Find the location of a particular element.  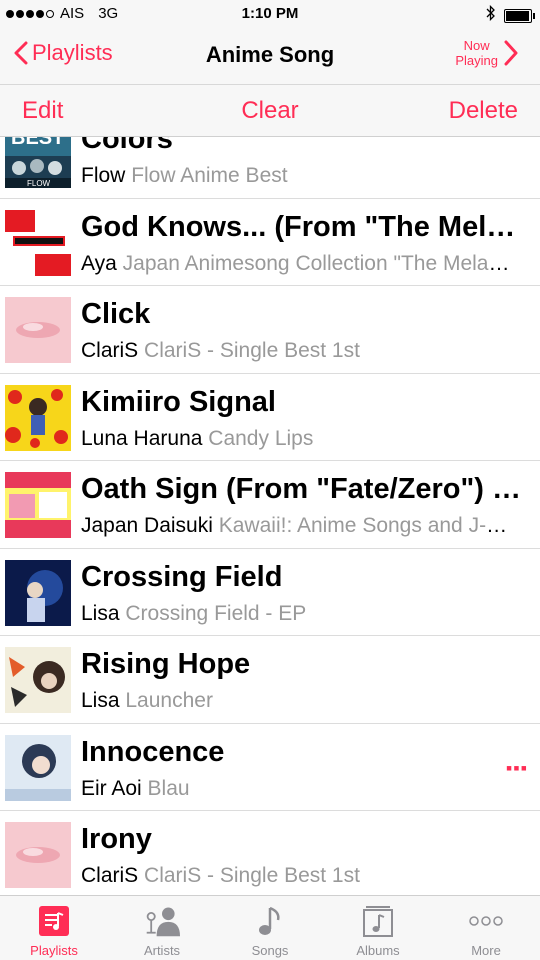

song-artist: Japan Daisuki is located at coordinates (147, 525).